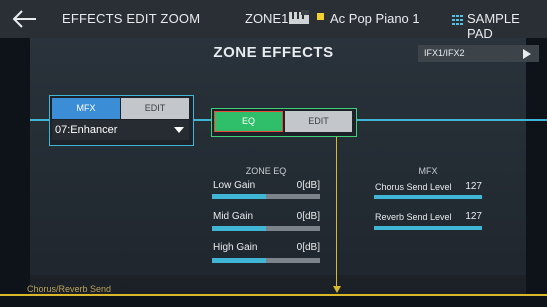 The image size is (547, 307). What do you see at coordinates (451, 120) in the screenshot?
I see `signal-line-right` at bounding box center [451, 120].